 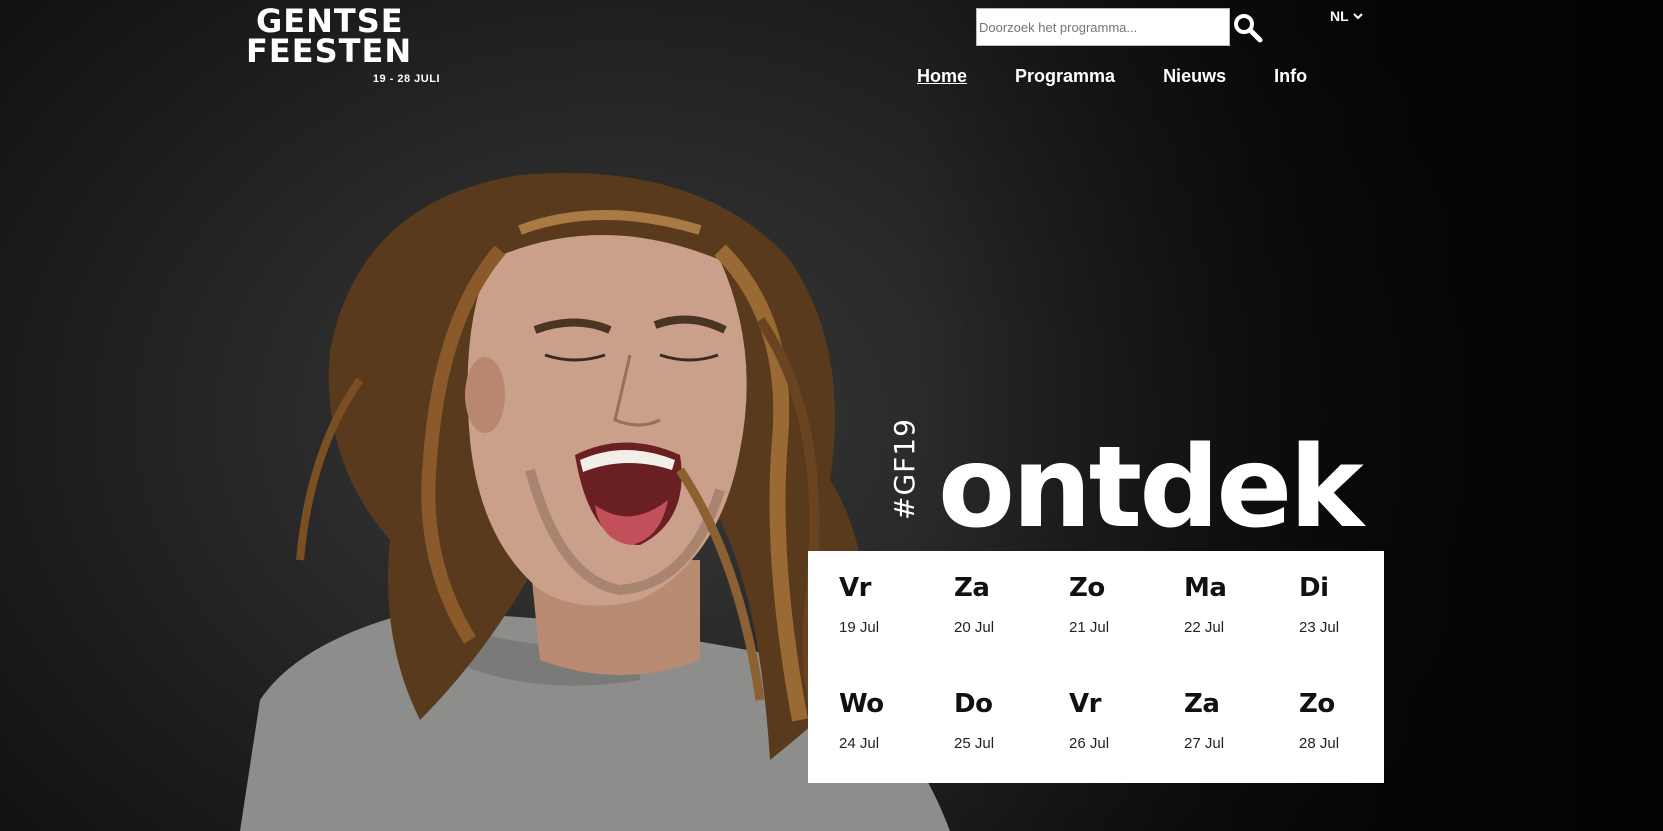 I want to click on nav-home: Home, so click(x=942, y=76).